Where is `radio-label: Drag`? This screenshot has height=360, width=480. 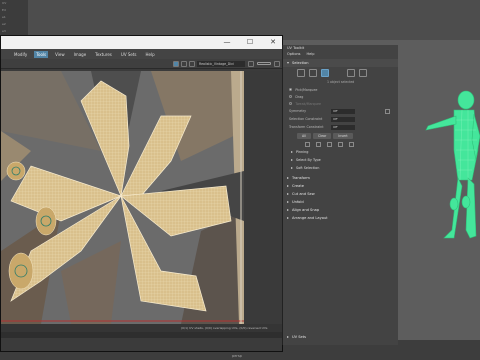
radio-label: Drag is located at coordinates (299, 96).